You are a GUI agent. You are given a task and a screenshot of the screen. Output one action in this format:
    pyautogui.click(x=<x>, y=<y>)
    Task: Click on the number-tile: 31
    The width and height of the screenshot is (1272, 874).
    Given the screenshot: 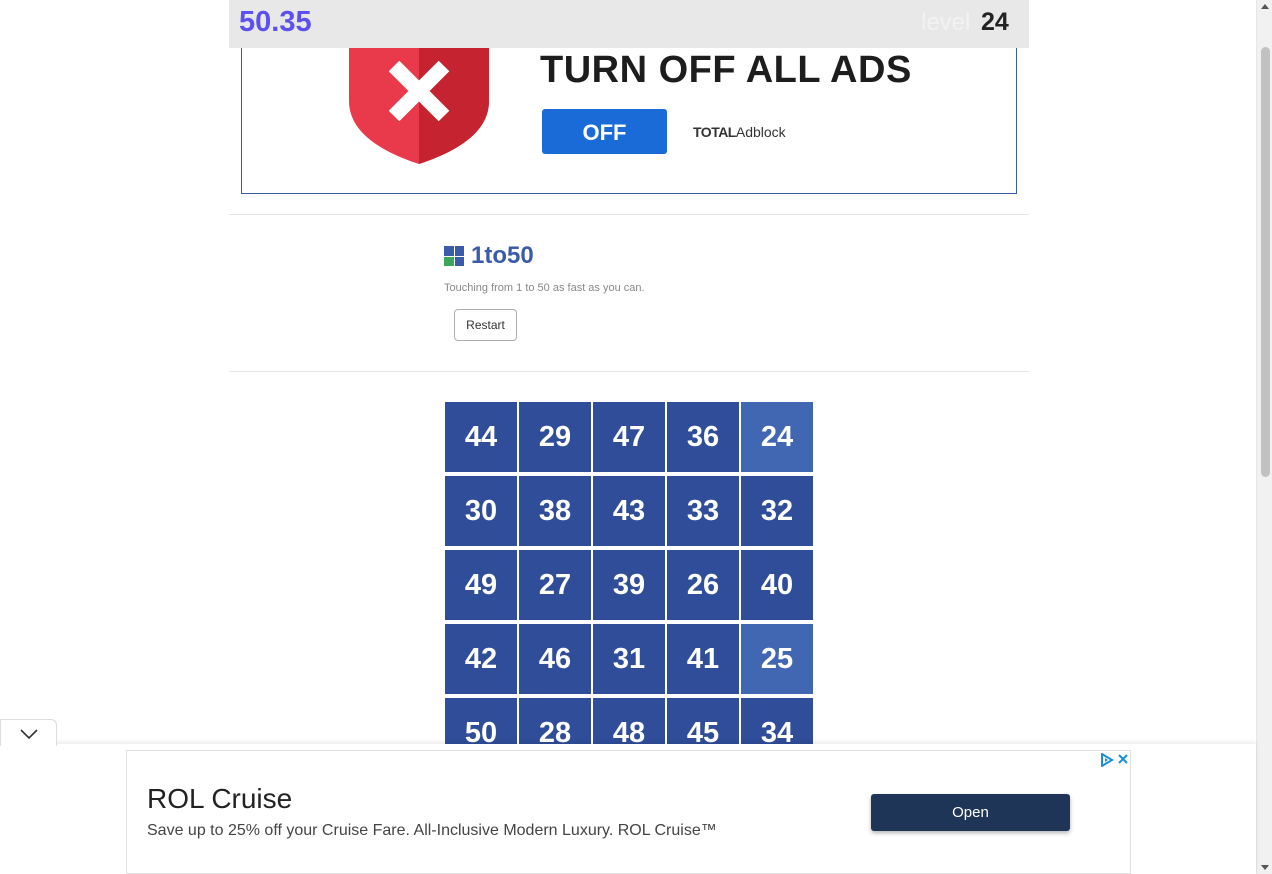 What is the action you would take?
    pyautogui.click(x=629, y=659)
    